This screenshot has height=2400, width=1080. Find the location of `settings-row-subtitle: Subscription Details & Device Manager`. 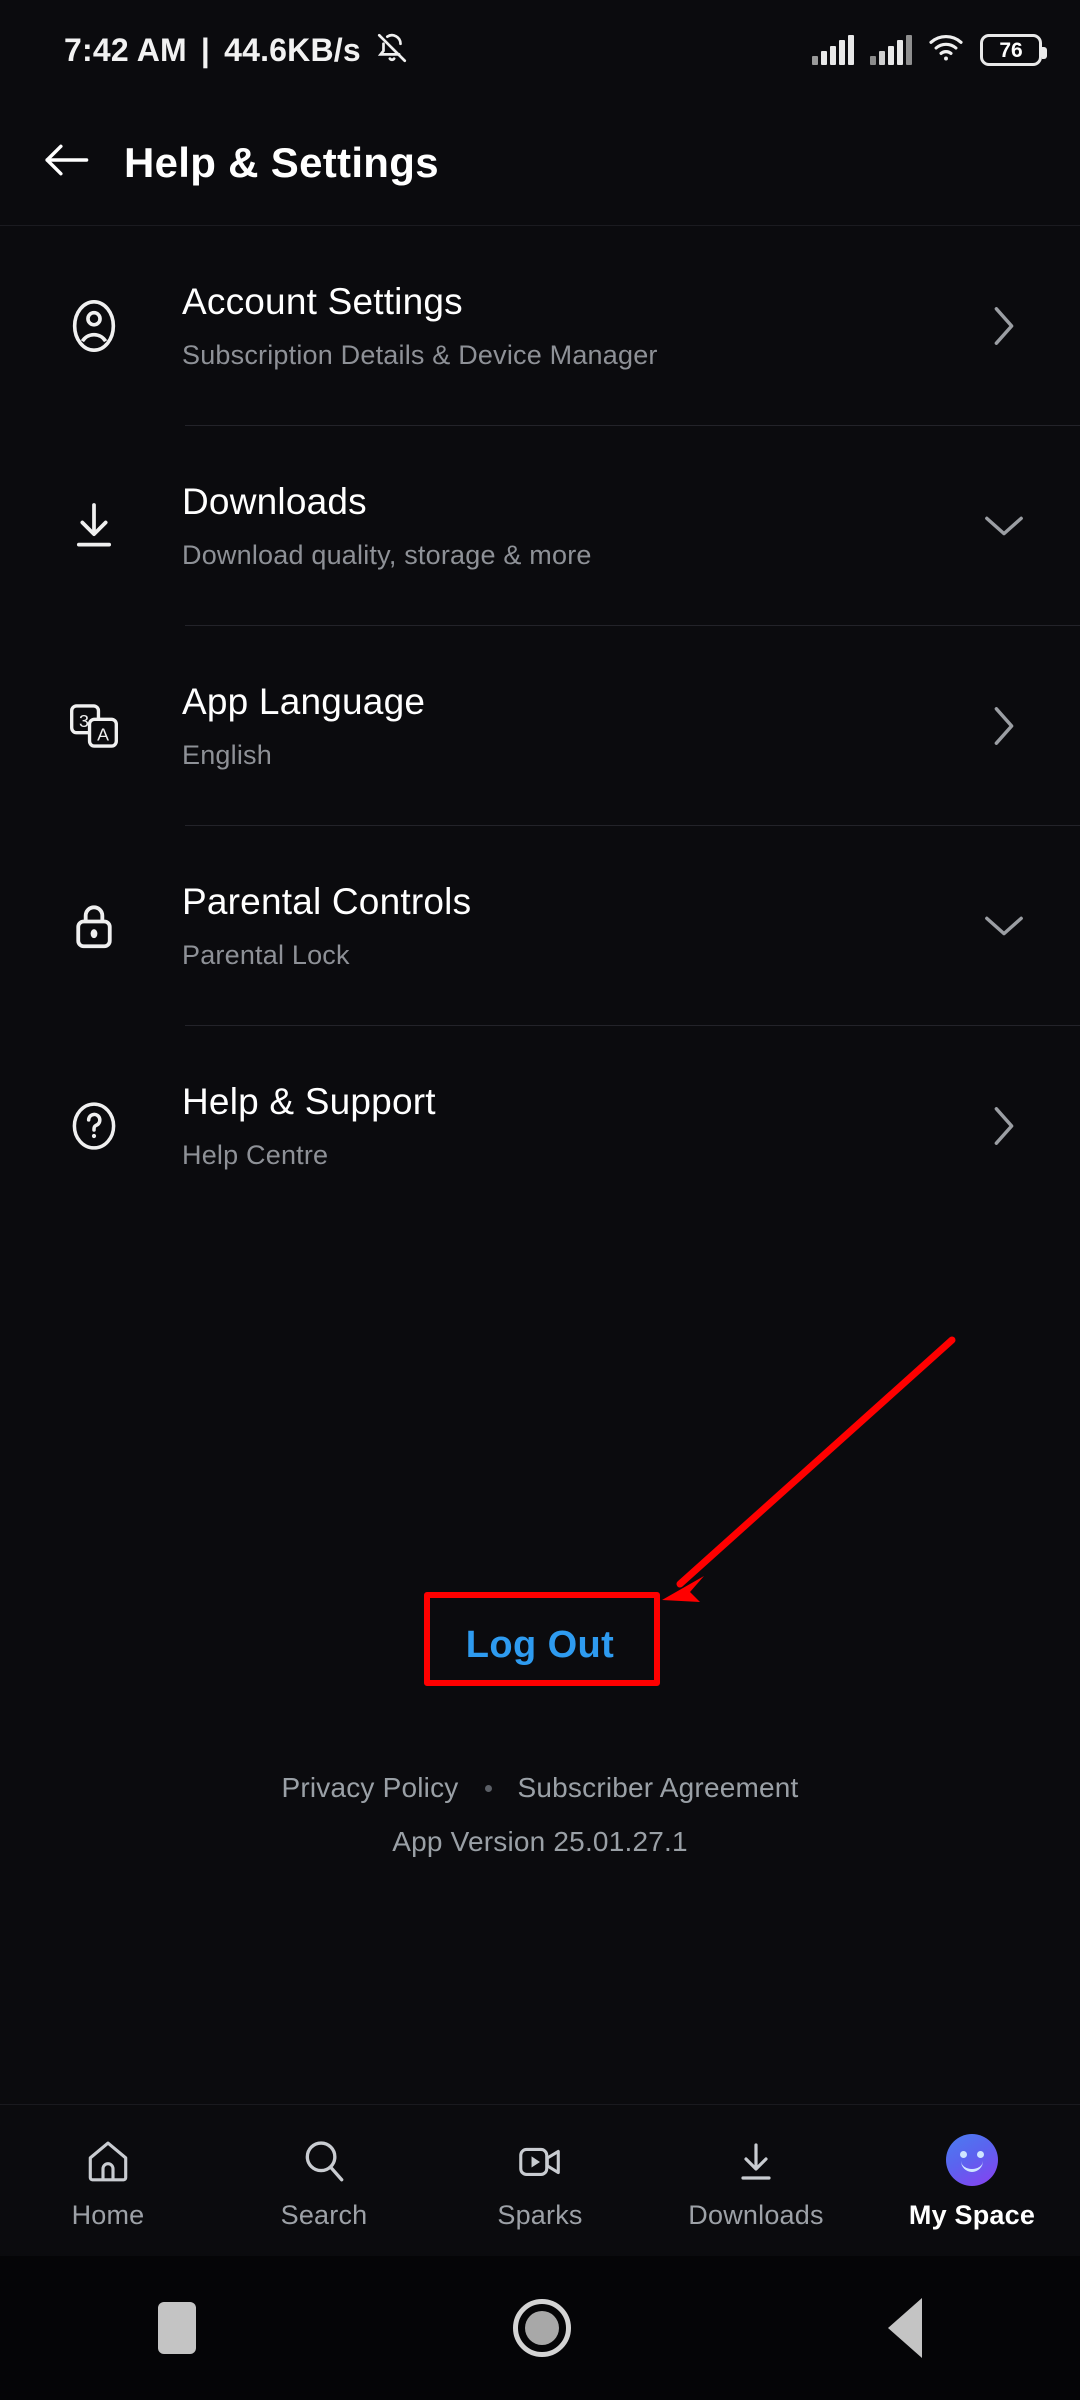

settings-row-subtitle: Subscription Details & Device Manager is located at coordinates (420, 354).